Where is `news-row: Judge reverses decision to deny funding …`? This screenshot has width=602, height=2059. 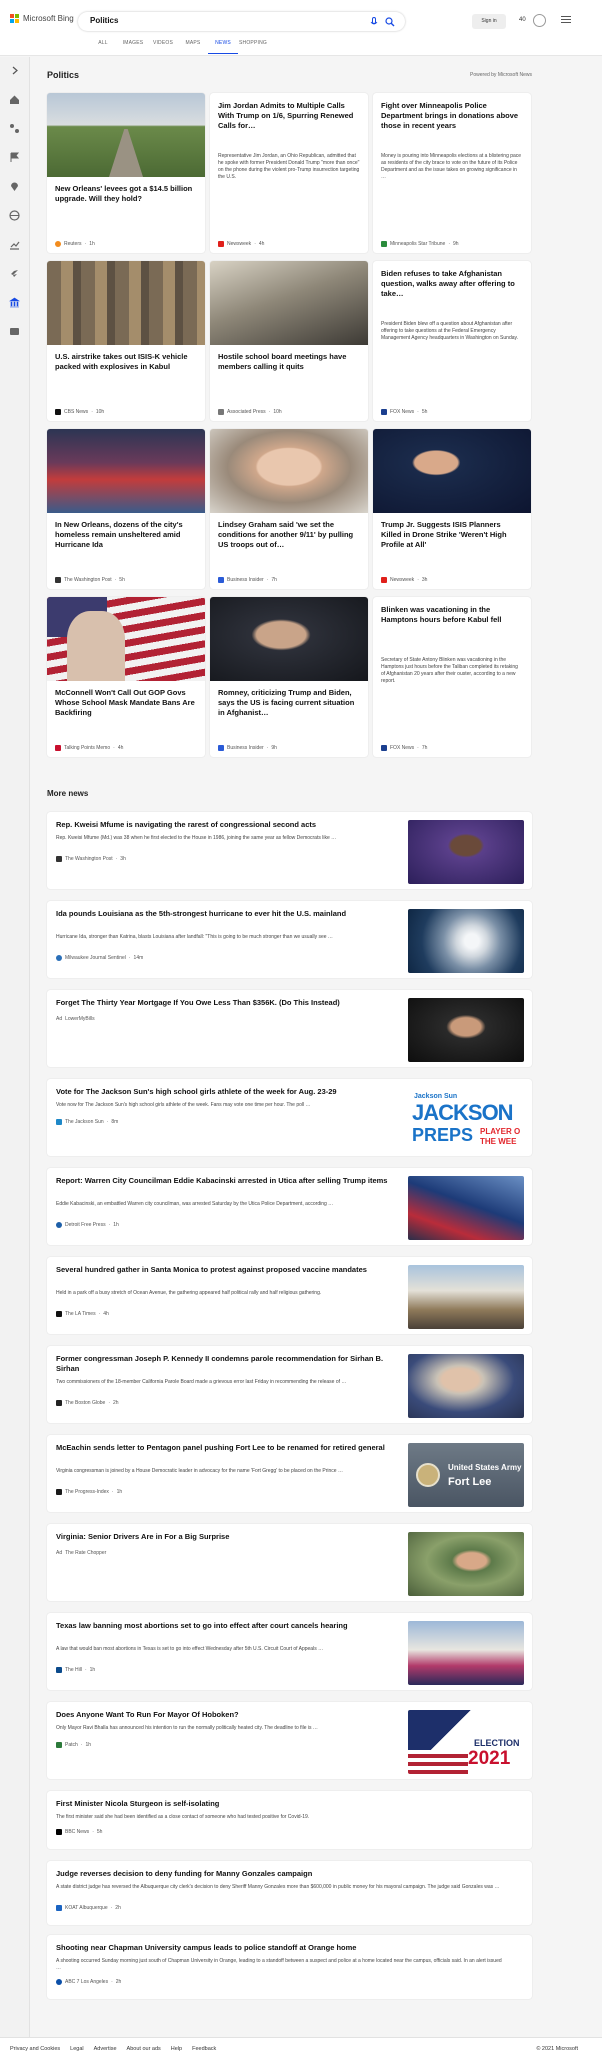
news-row: Judge reverses decision to deny funding … is located at coordinates (289, 1893).